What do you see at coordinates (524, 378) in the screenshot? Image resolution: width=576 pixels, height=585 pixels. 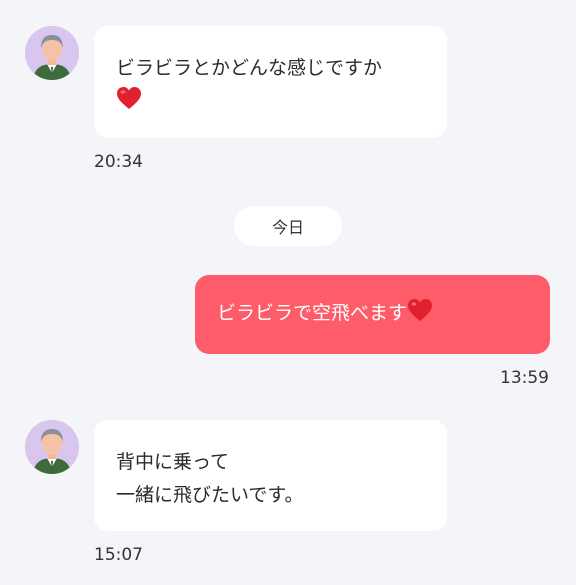 I see `message-timestamp: 13:59` at bounding box center [524, 378].